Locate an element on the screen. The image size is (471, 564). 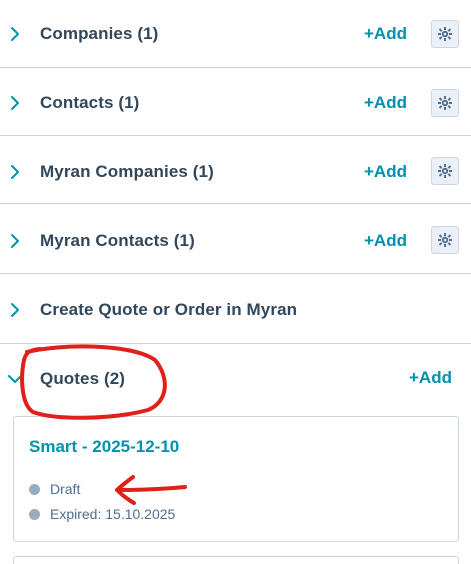
section-myran-contacts: Myran Contacts (1) +Add is located at coordinates (235, 239).